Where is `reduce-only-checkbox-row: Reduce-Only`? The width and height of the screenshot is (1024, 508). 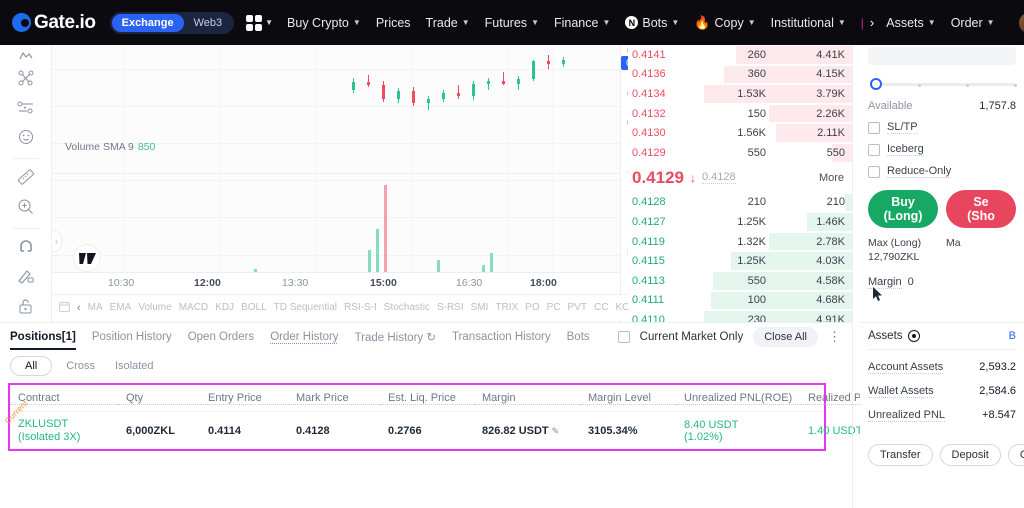
reduce-only-checkbox-row: Reduce-Only is located at coordinates (942, 171).